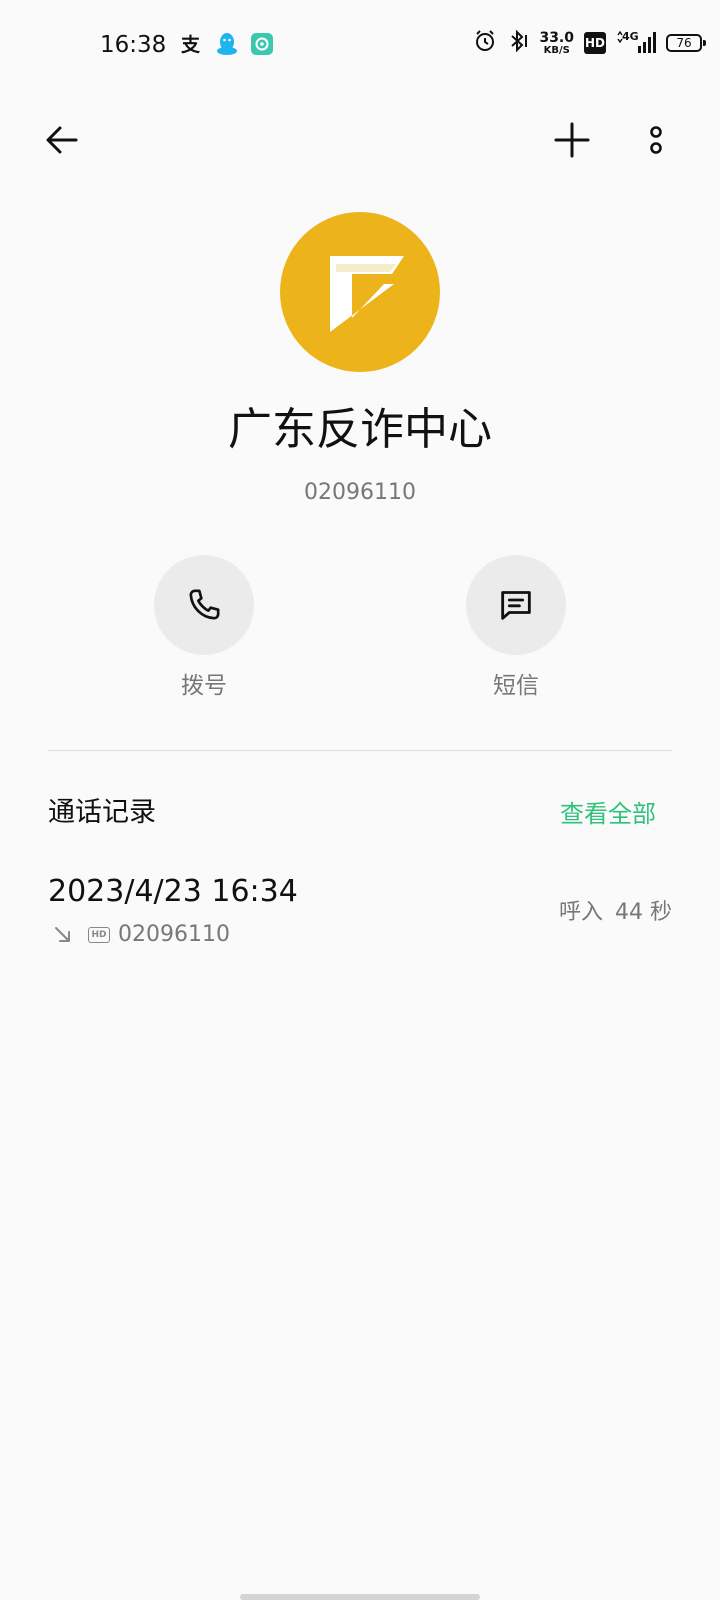  Describe the element at coordinates (133, 45) in the screenshot. I see `status-time: 16:38` at that location.